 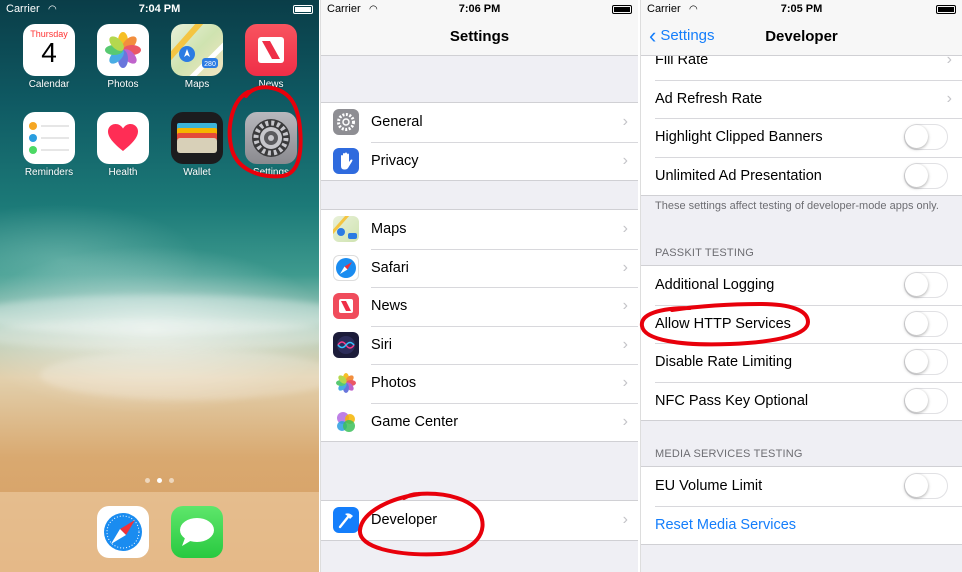 What do you see at coordinates (479, 229) in the screenshot?
I see `settings-row-maps: Maps ›` at bounding box center [479, 229].